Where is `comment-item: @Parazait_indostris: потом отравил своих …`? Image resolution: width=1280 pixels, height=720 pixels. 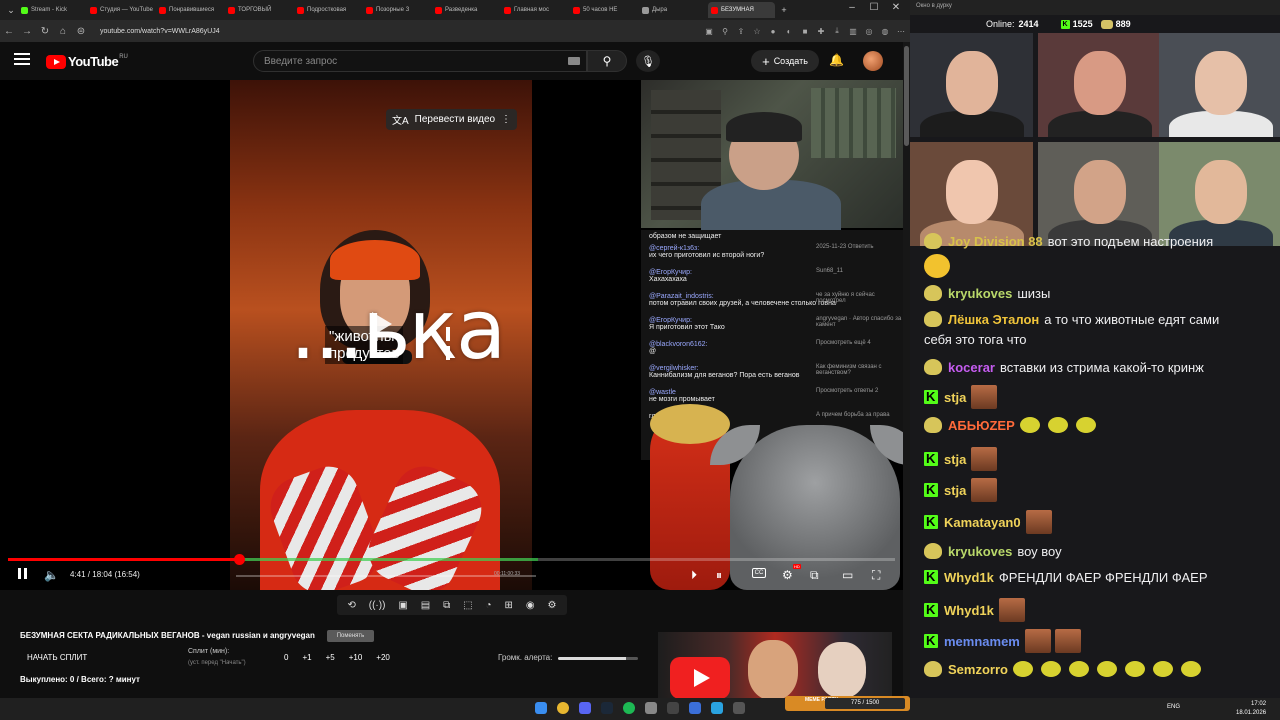
comment-item: @Parazait_indostris: потом отравил своих … is located at coordinates (772, 302).